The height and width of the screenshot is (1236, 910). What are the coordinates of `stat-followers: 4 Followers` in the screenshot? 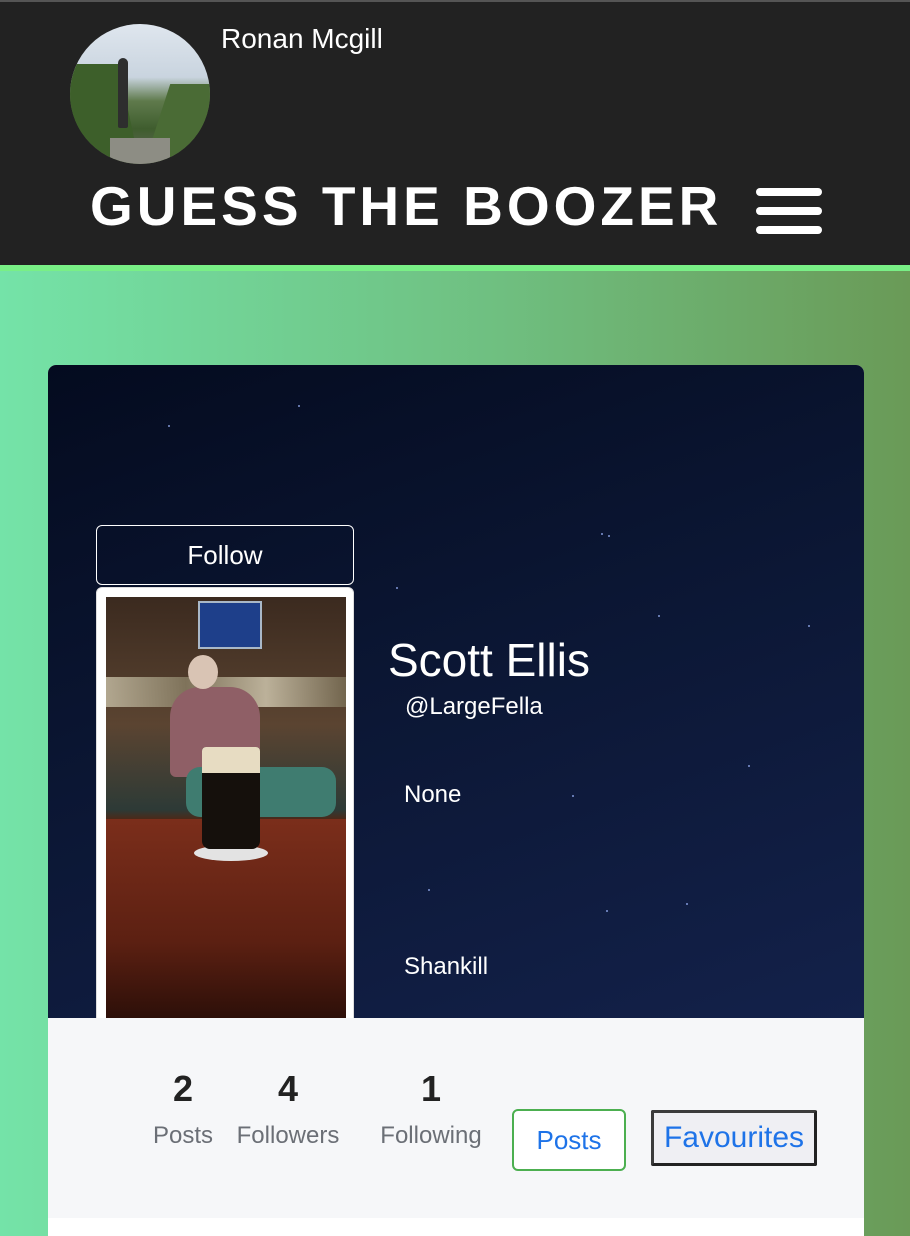 It's located at (288, 1084).